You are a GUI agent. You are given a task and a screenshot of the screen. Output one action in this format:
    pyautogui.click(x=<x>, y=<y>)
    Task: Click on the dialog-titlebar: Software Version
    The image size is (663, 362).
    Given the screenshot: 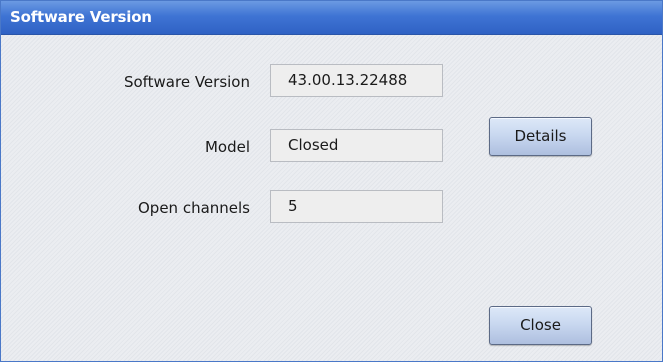 What is the action you would take?
    pyautogui.click(x=331, y=18)
    